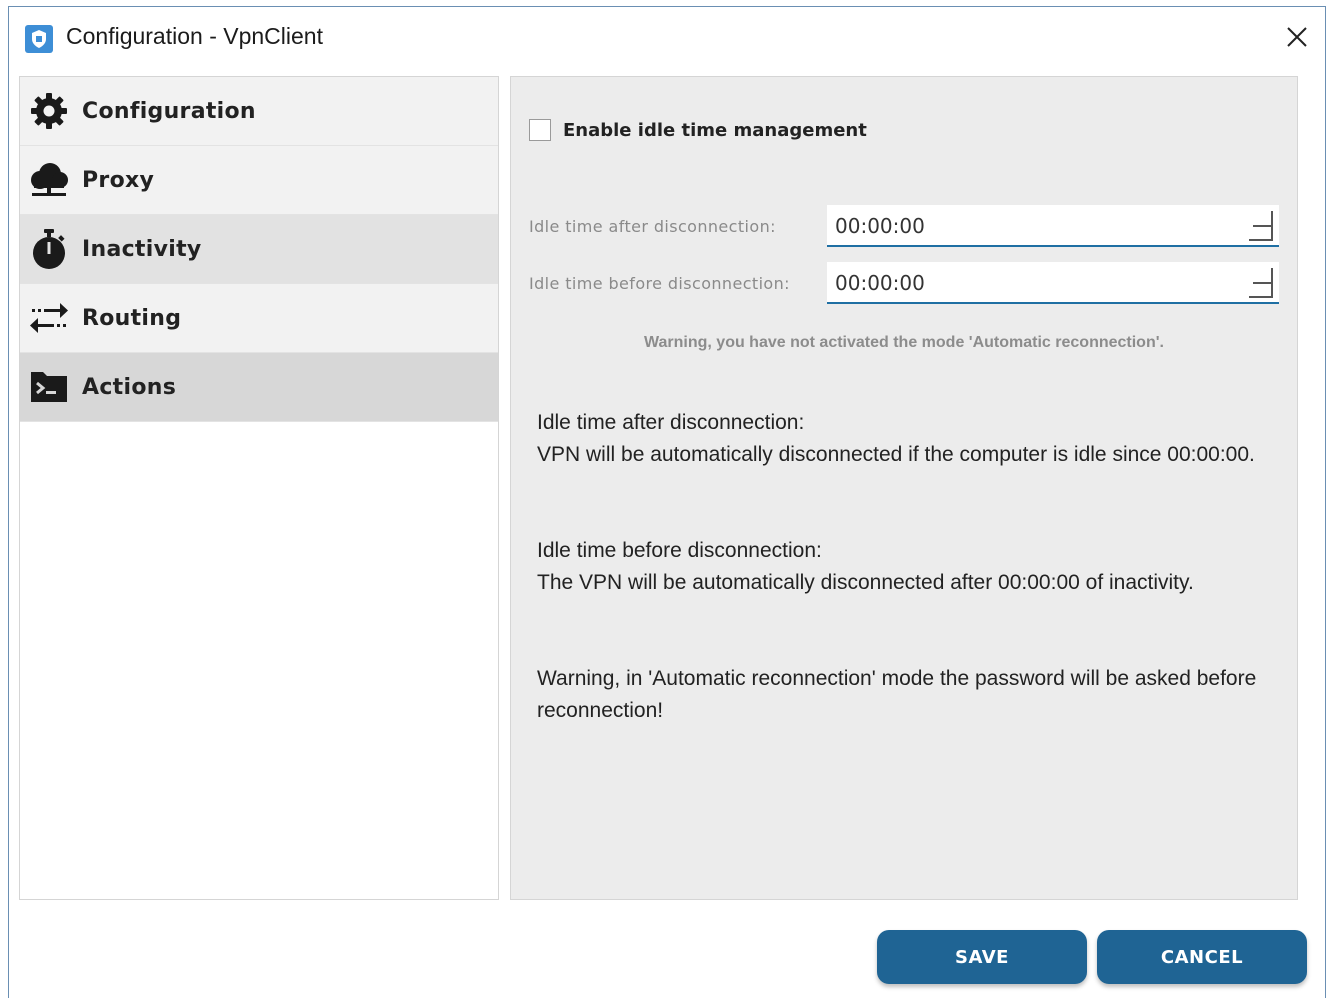  Describe the element at coordinates (132, 318) in the screenshot. I see `sidebar-item-label: Routing` at that location.